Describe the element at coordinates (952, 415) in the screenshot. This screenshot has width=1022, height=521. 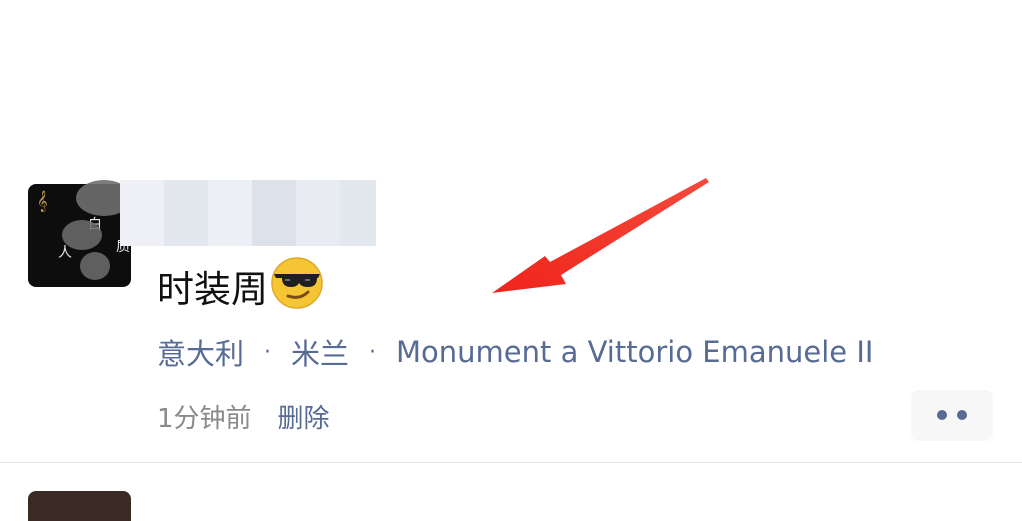
I see `more-actions-button` at that location.